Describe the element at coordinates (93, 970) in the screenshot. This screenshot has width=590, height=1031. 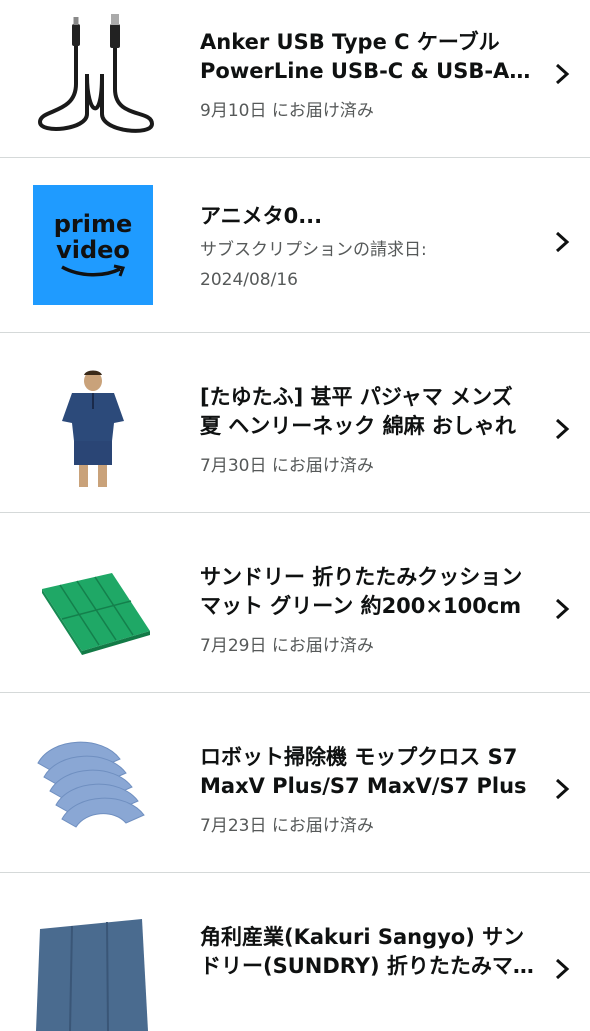
I see `folding-mat-image` at that location.